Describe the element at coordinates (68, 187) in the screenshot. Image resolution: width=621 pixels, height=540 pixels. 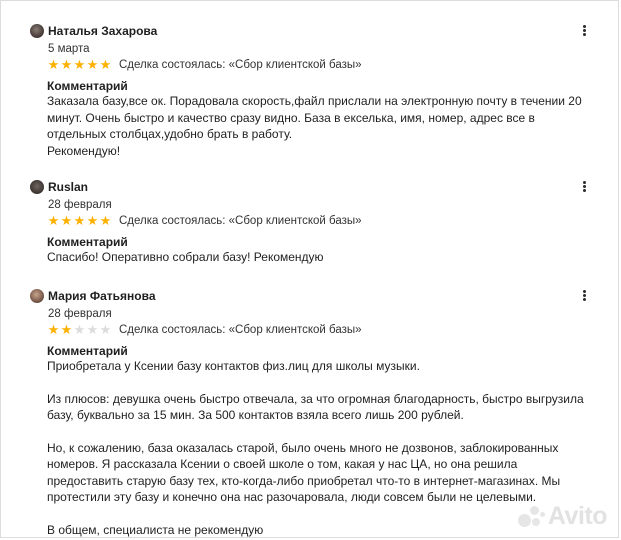
I see `author-name: Ruslan` at that location.